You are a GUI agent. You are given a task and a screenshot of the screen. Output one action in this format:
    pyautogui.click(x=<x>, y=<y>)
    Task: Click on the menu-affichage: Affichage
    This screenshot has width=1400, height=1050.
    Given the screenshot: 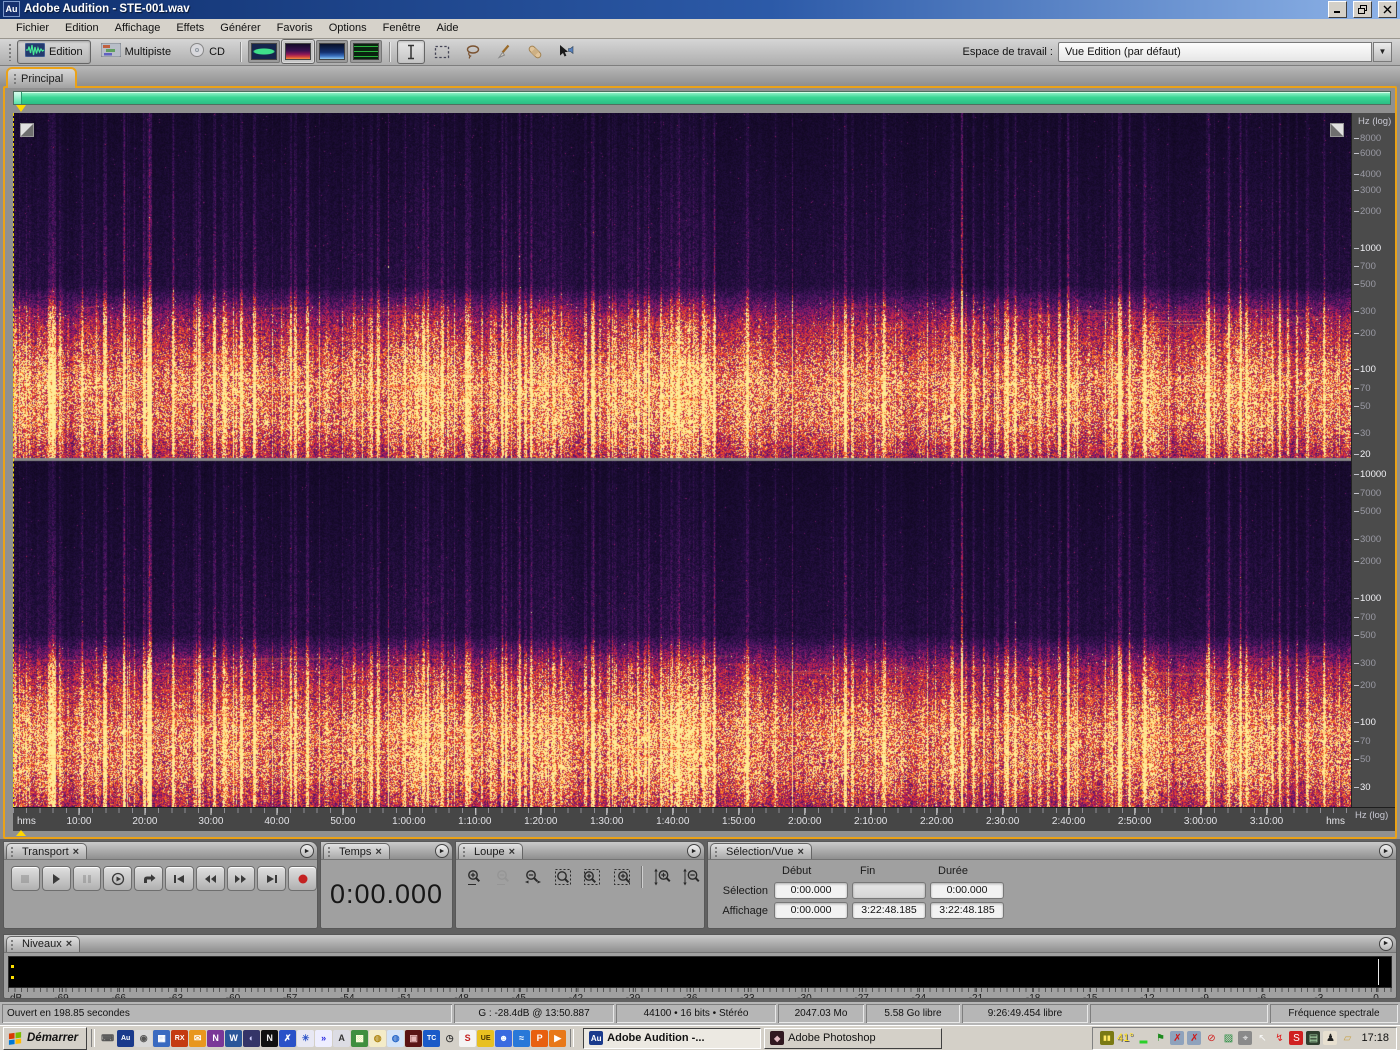 What is the action you would take?
    pyautogui.click(x=138, y=28)
    